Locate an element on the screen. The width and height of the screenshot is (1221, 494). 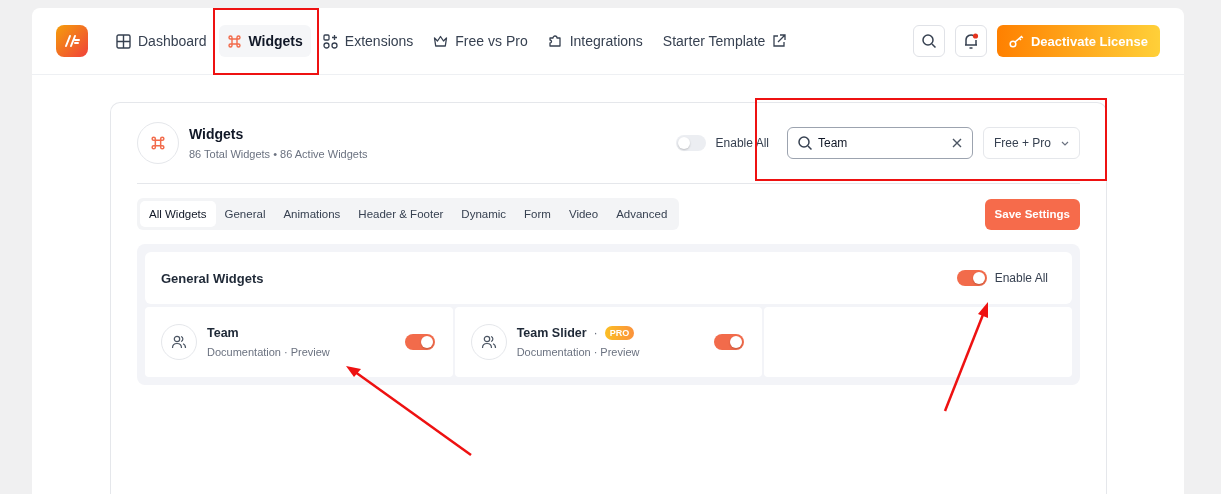
filter-dropdown: Free + Pro is located at coordinates (1031, 143).